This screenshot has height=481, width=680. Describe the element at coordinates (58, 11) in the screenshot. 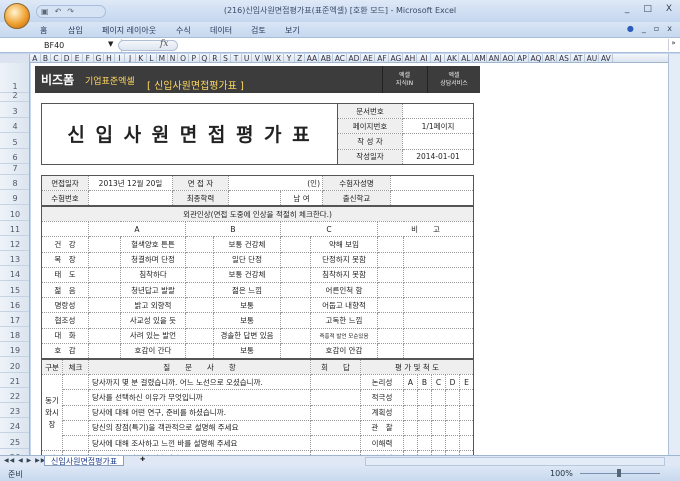

I see `undo-icon: ↶` at that location.